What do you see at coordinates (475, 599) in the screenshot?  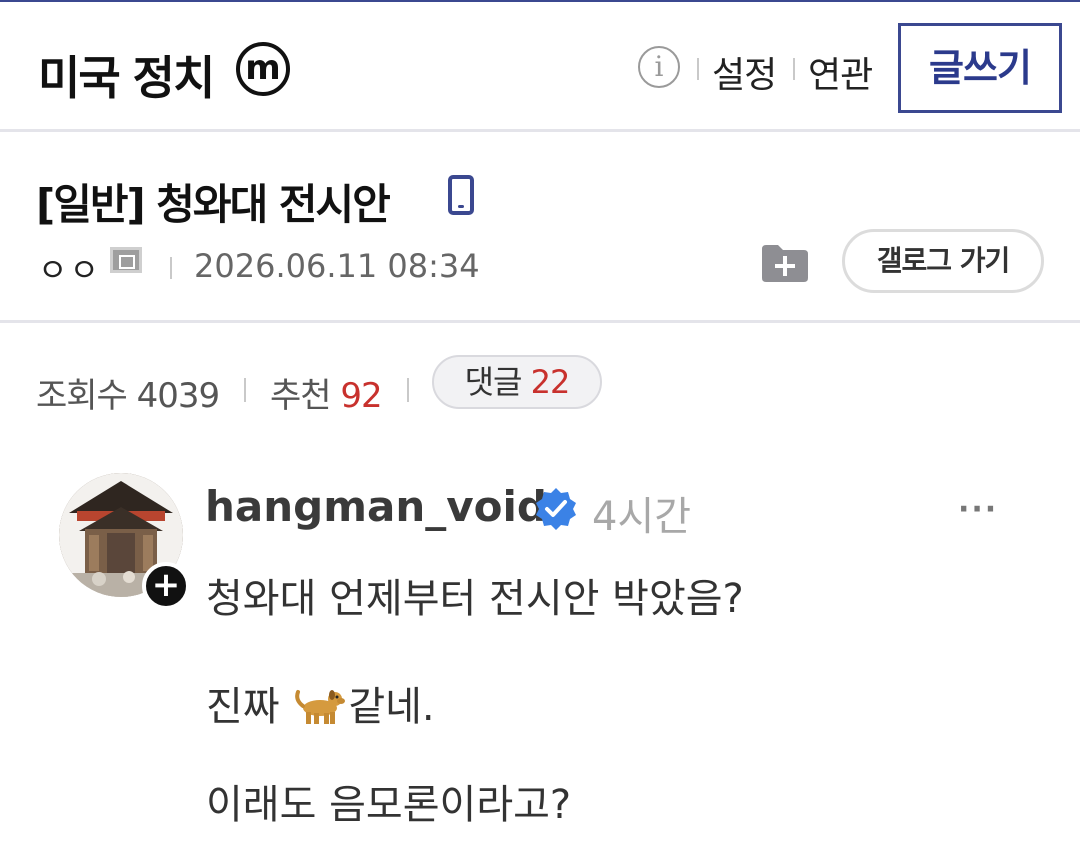 I see `embed-text-line: 청와대 언제부터 전시안 박았음?` at bounding box center [475, 599].